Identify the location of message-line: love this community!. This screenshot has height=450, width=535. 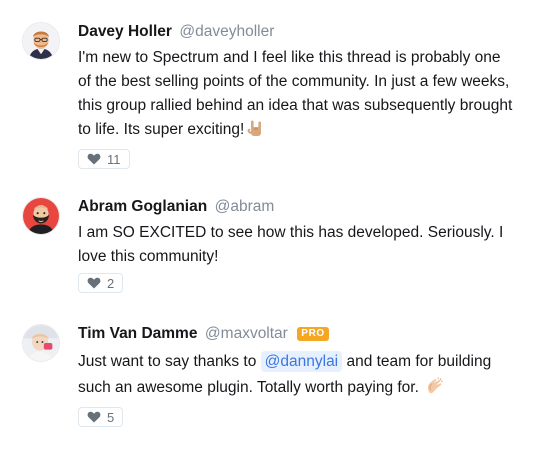
(148, 256).